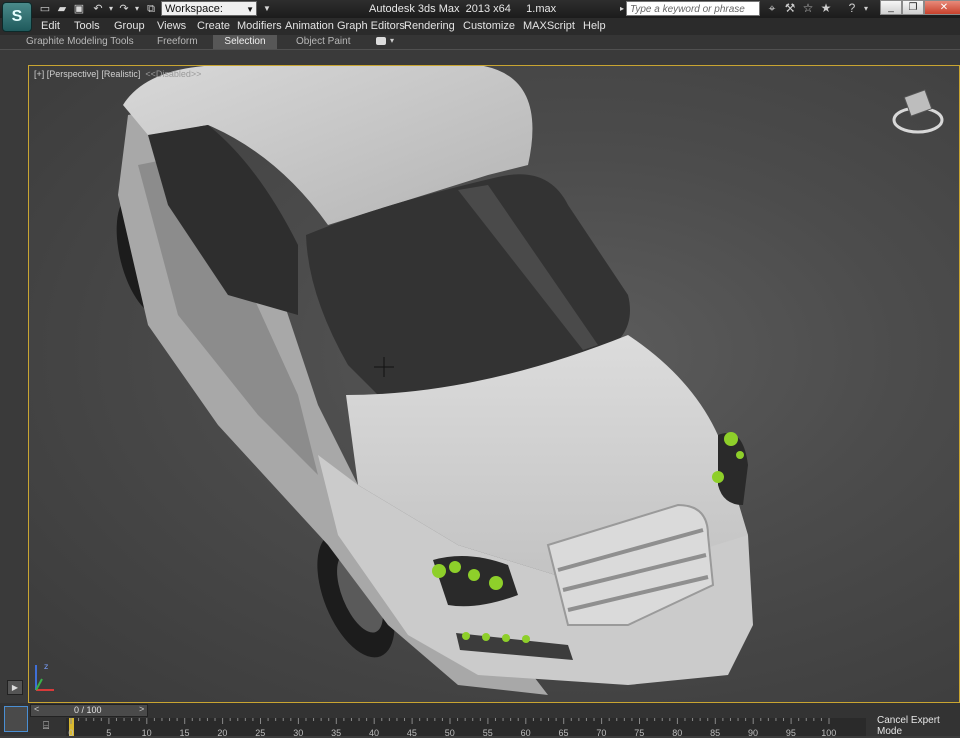 The width and height of the screenshot is (960, 738). Describe the element at coordinates (213, 26) in the screenshot. I see `menu-create: Create` at that location.